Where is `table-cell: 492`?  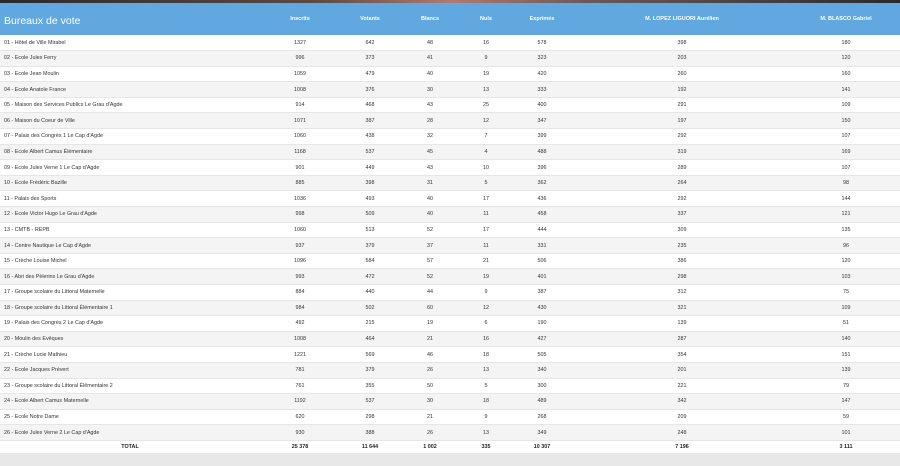 table-cell: 492 is located at coordinates (300, 323).